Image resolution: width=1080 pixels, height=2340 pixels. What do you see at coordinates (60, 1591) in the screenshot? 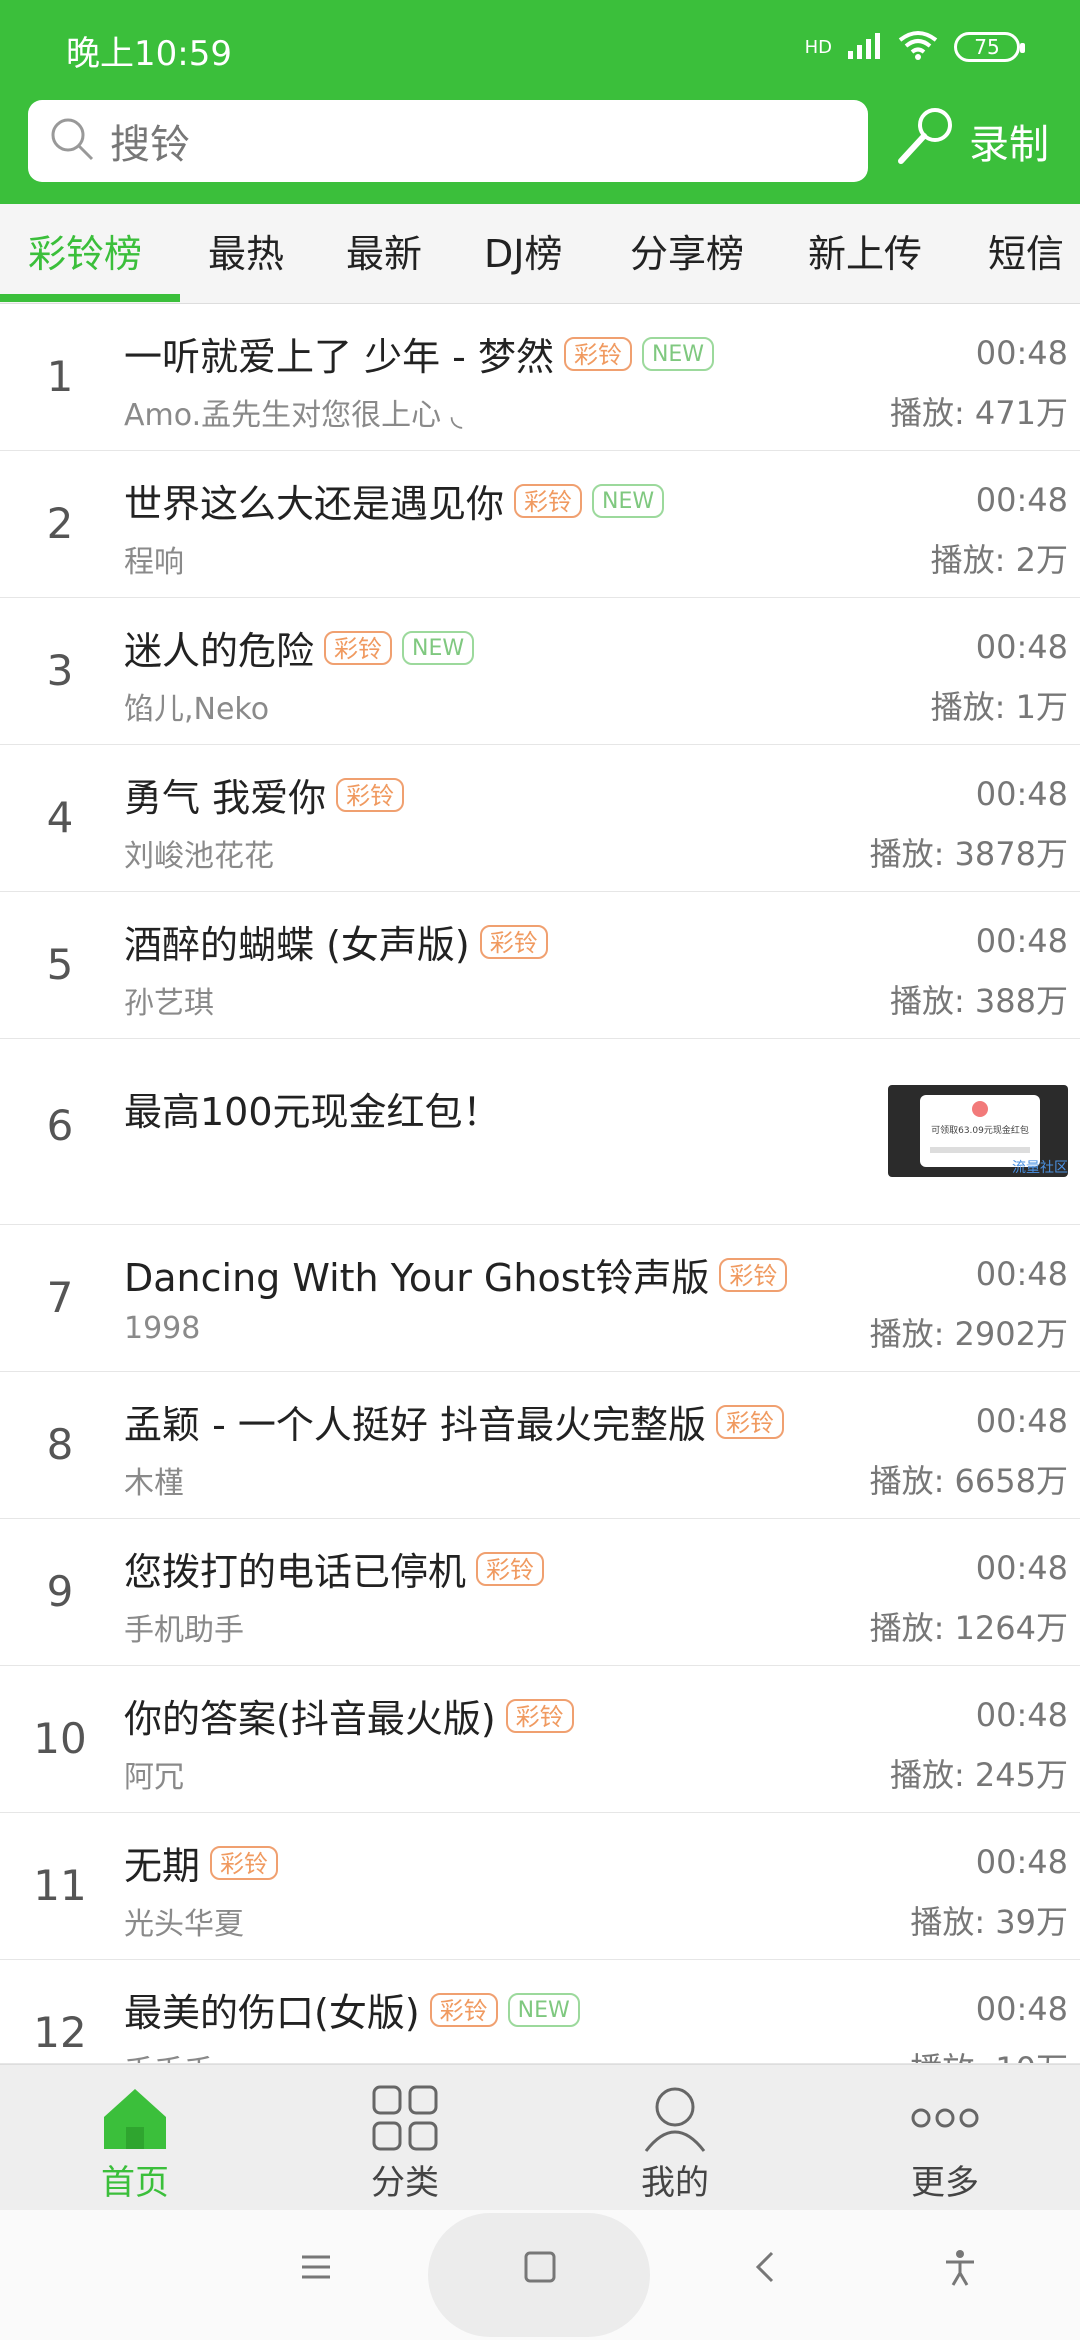
I see `rank-number: 9` at bounding box center [60, 1591].